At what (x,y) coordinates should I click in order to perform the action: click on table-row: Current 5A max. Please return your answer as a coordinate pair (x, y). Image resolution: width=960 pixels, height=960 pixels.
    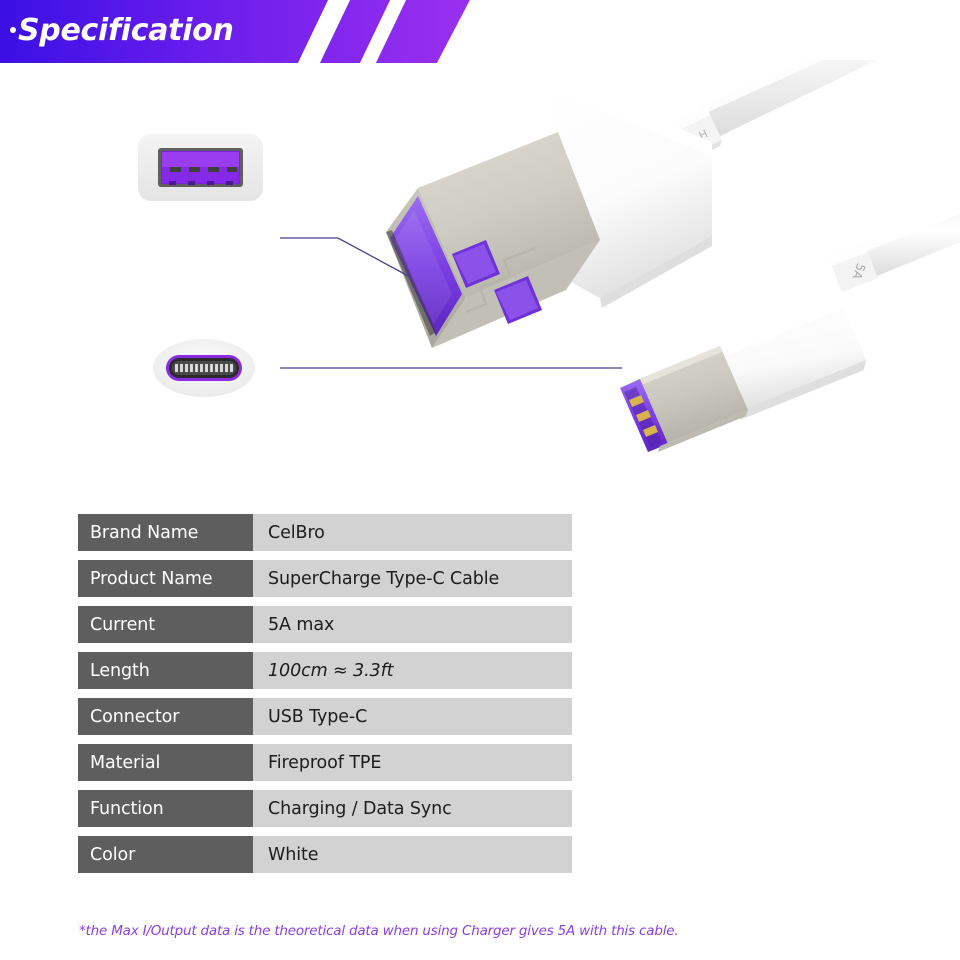
    Looking at the image, I should click on (325, 624).